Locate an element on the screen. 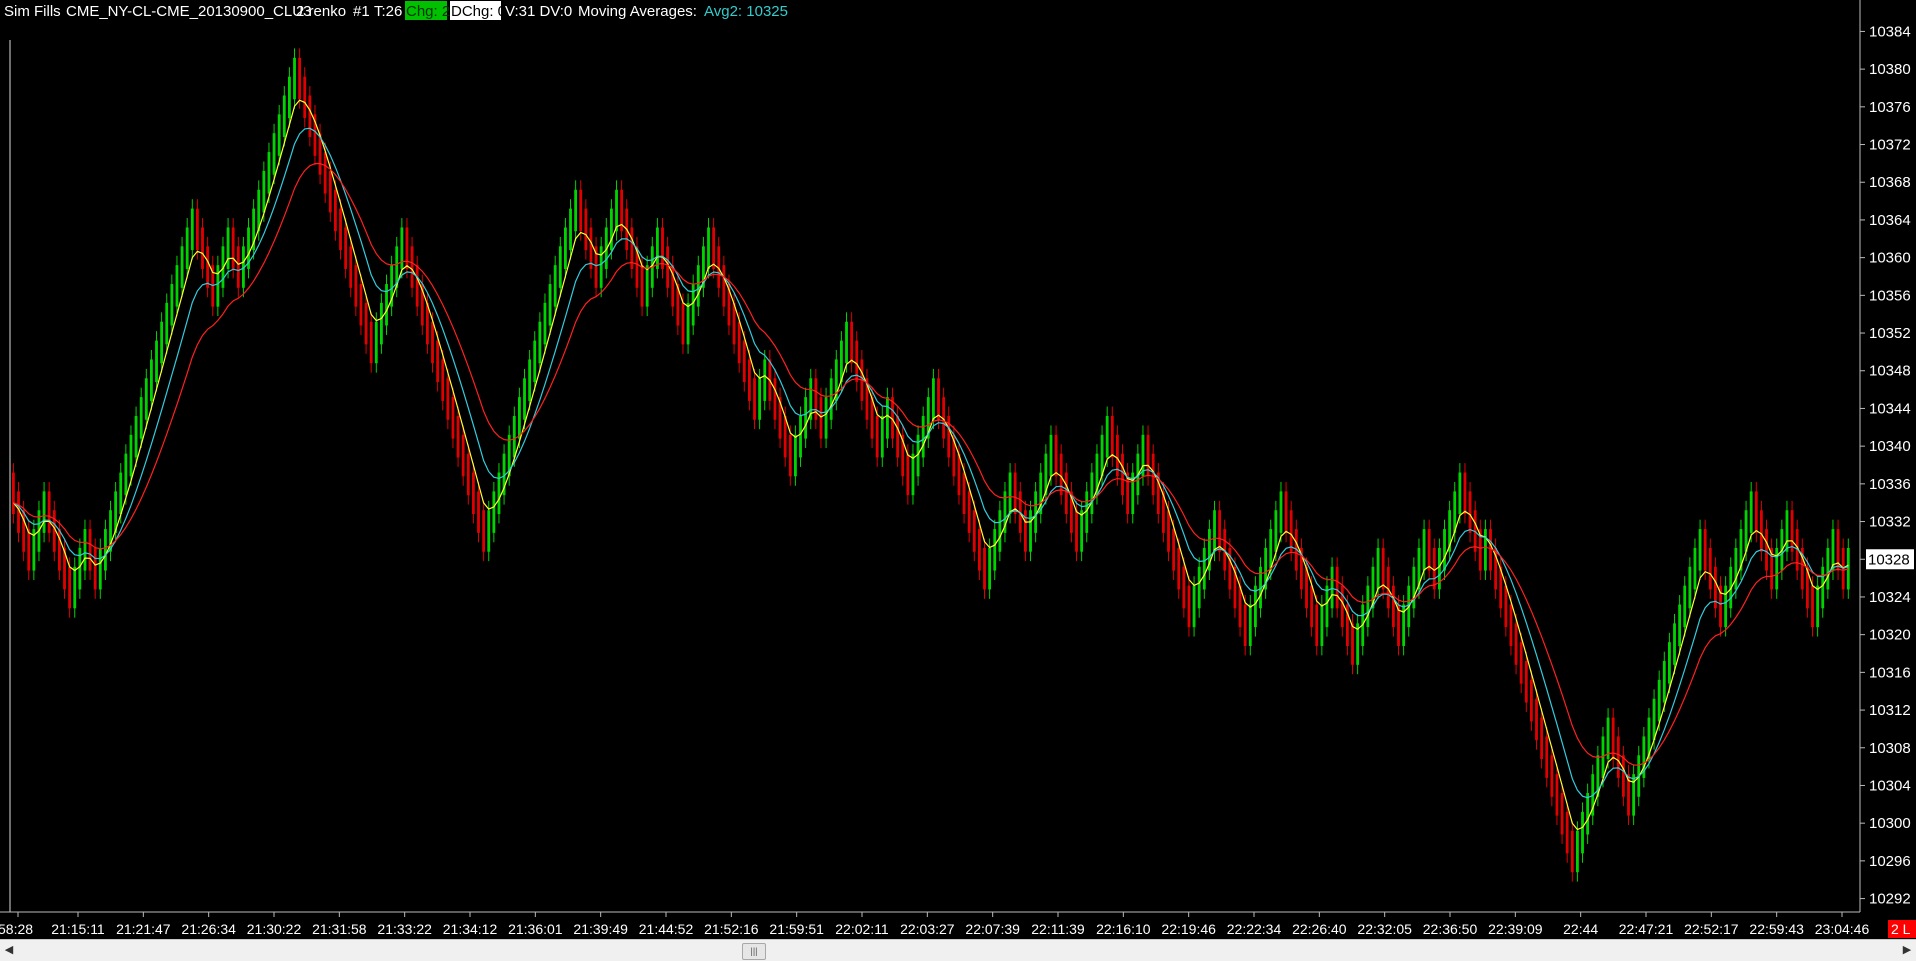 The image size is (1916, 961). time-tick-label: 22:39:09 is located at coordinates (1515, 929).